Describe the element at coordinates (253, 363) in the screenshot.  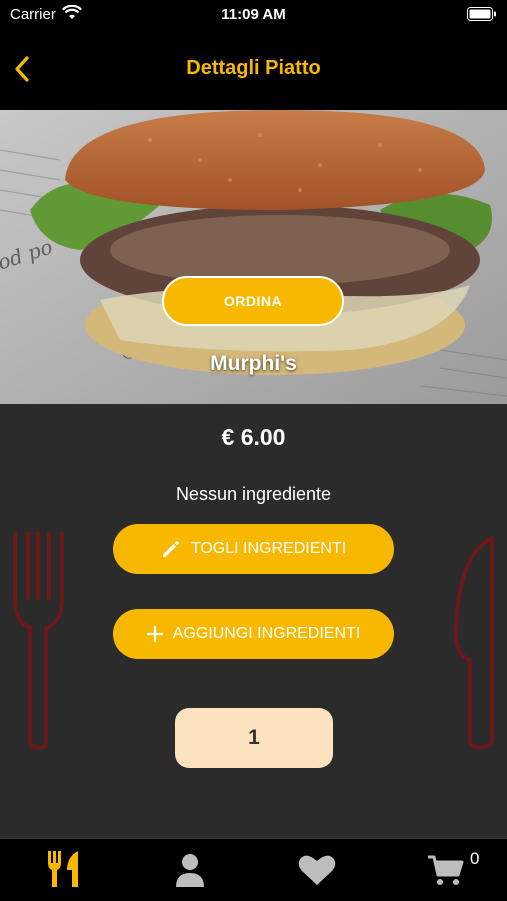
I see `dish-name: Murphi's` at that location.